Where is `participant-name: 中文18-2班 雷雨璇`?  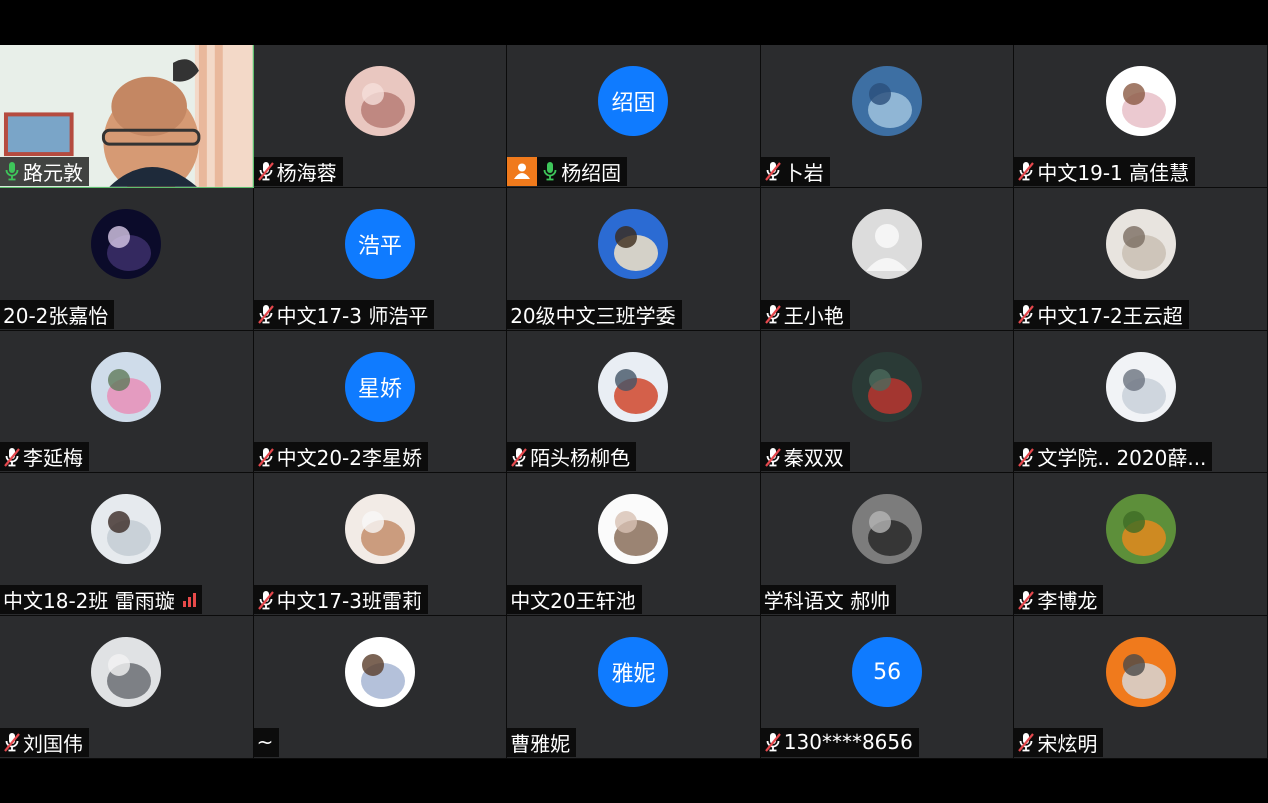
participant-name: 中文18-2班 雷雨璇 is located at coordinates (89, 601).